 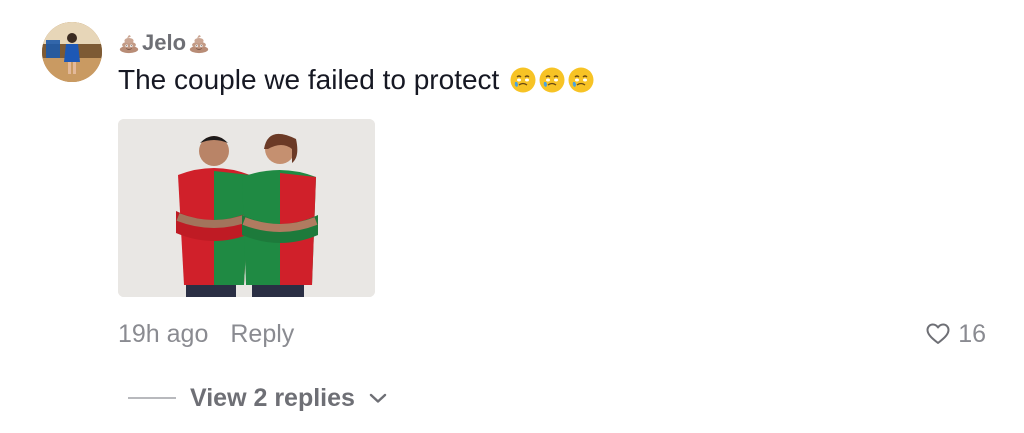 What do you see at coordinates (938, 333) in the screenshot?
I see `heart-outline-icon` at bounding box center [938, 333].